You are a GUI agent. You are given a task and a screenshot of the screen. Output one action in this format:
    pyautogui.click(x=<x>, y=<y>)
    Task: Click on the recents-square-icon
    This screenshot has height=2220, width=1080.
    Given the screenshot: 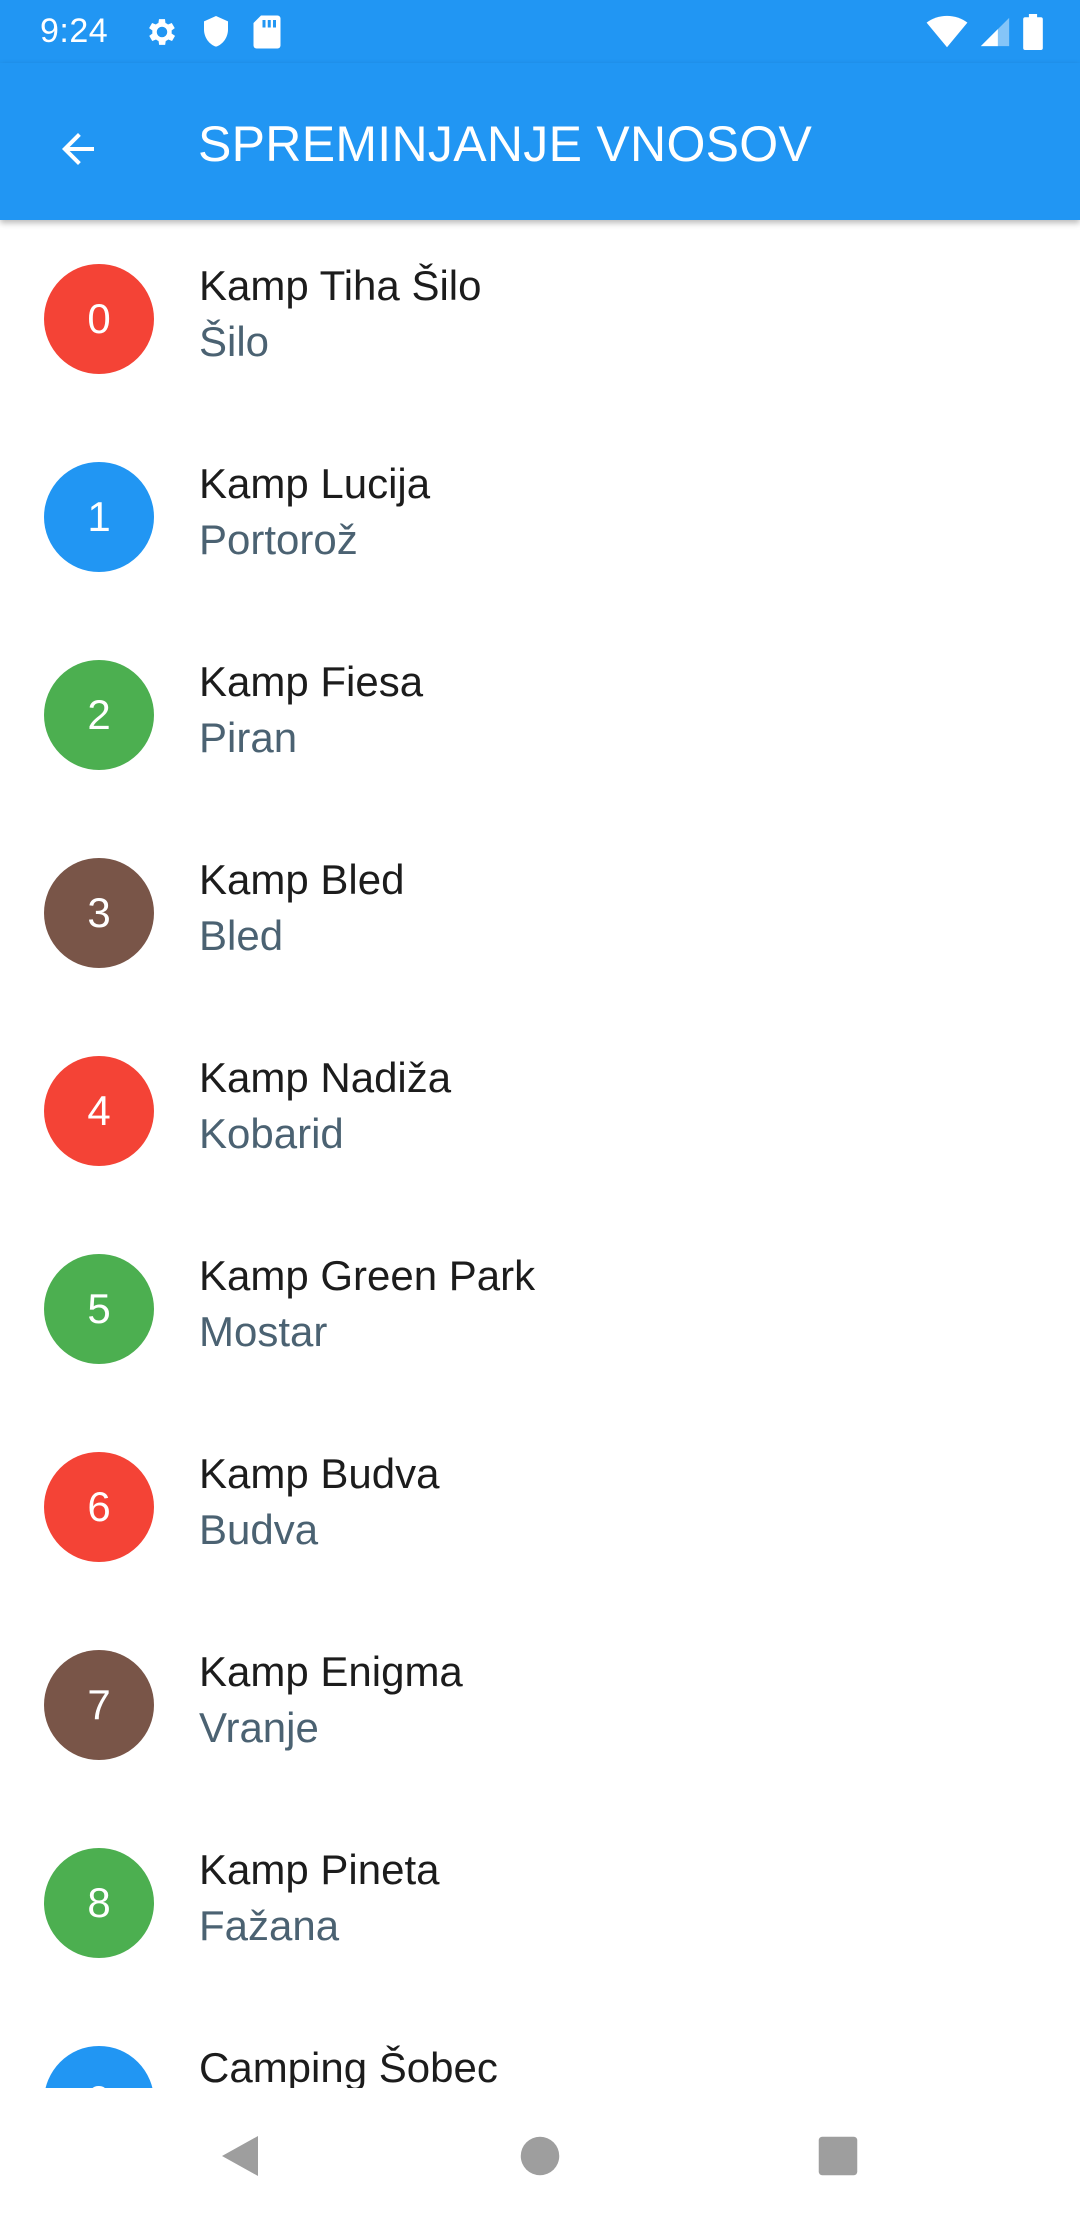 What is the action you would take?
    pyautogui.click(x=838, y=2158)
    